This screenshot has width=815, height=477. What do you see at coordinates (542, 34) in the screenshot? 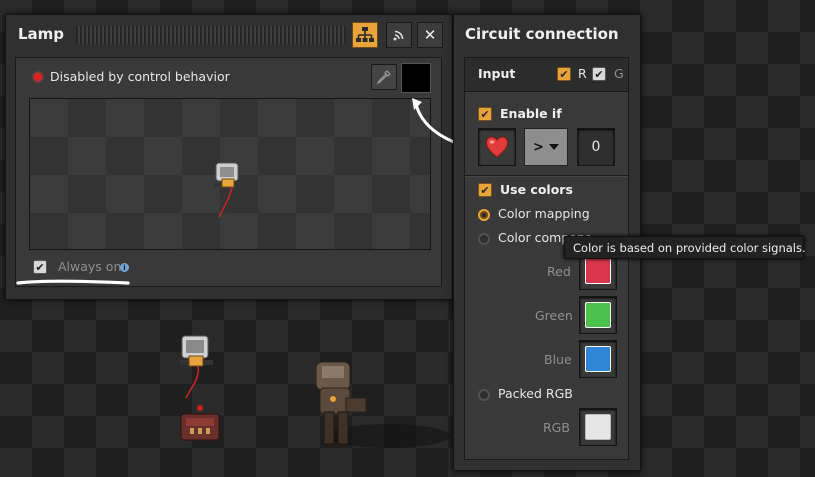
I see `circuit-connection-title: Circuit connection` at bounding box center [542, 34].